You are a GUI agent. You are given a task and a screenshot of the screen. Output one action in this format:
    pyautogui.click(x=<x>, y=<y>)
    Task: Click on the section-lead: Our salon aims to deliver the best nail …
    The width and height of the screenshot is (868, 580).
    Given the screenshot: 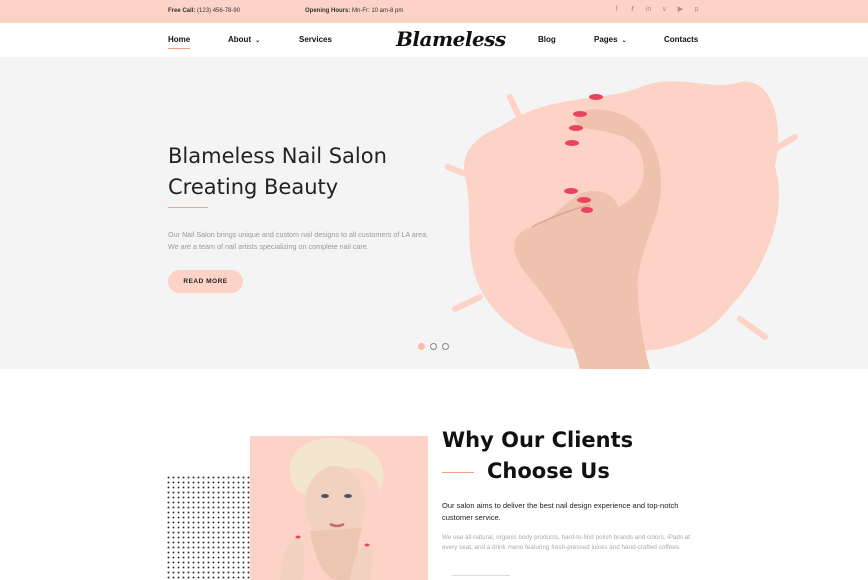 What is the action you would take?
    pyautogui.click(x=560, y=511)
    